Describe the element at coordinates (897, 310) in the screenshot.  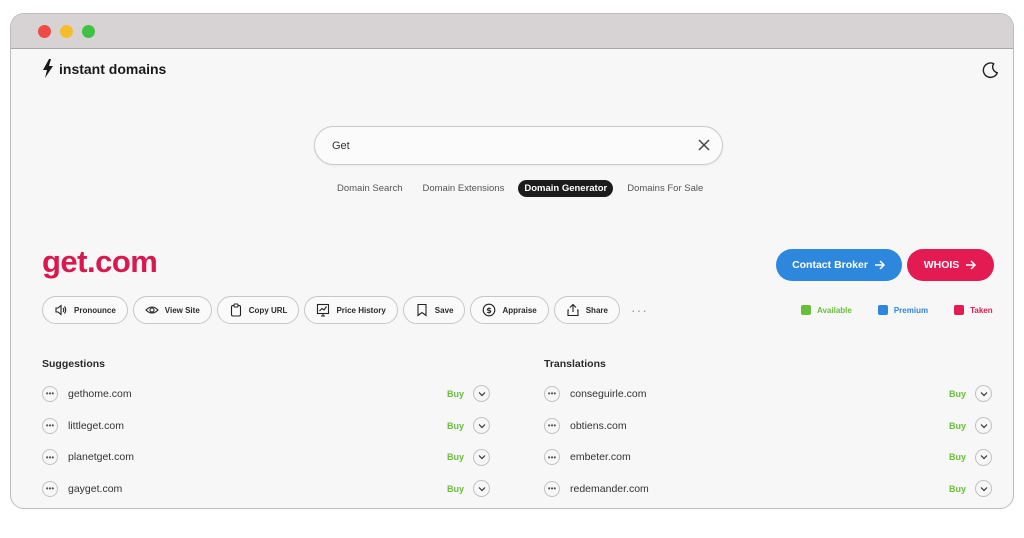
I see `legend: Available Premium Taken` at that location.